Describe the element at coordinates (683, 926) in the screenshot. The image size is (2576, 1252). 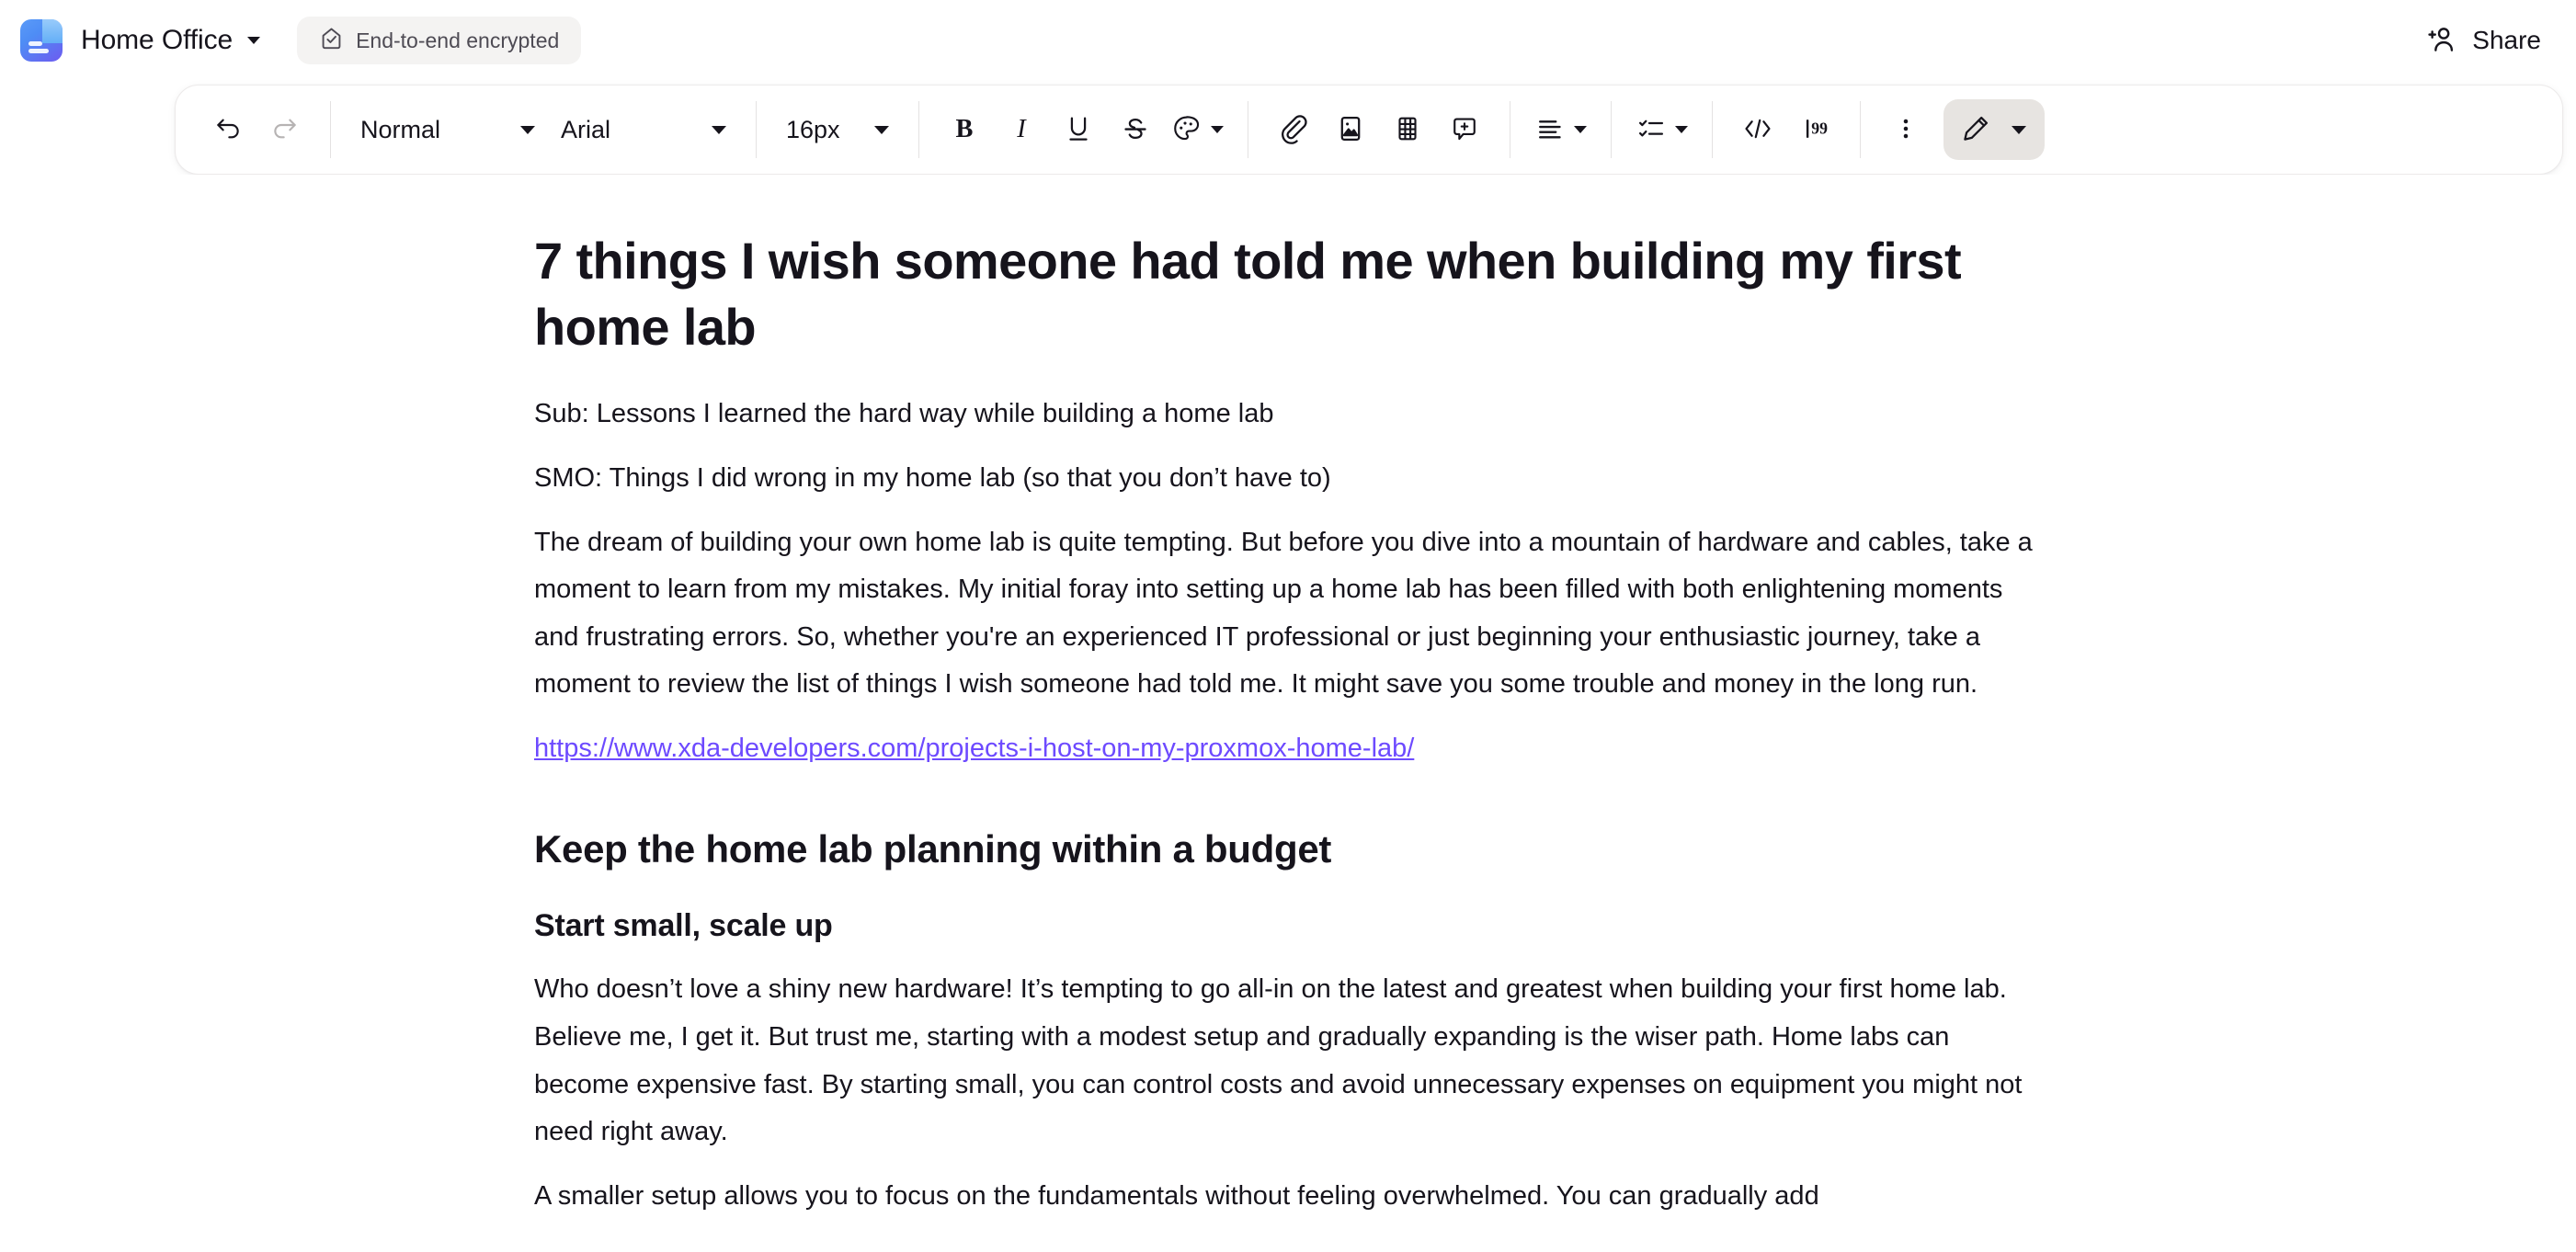
I see `doc-heading-start-small: Start small, scale up` at that location.